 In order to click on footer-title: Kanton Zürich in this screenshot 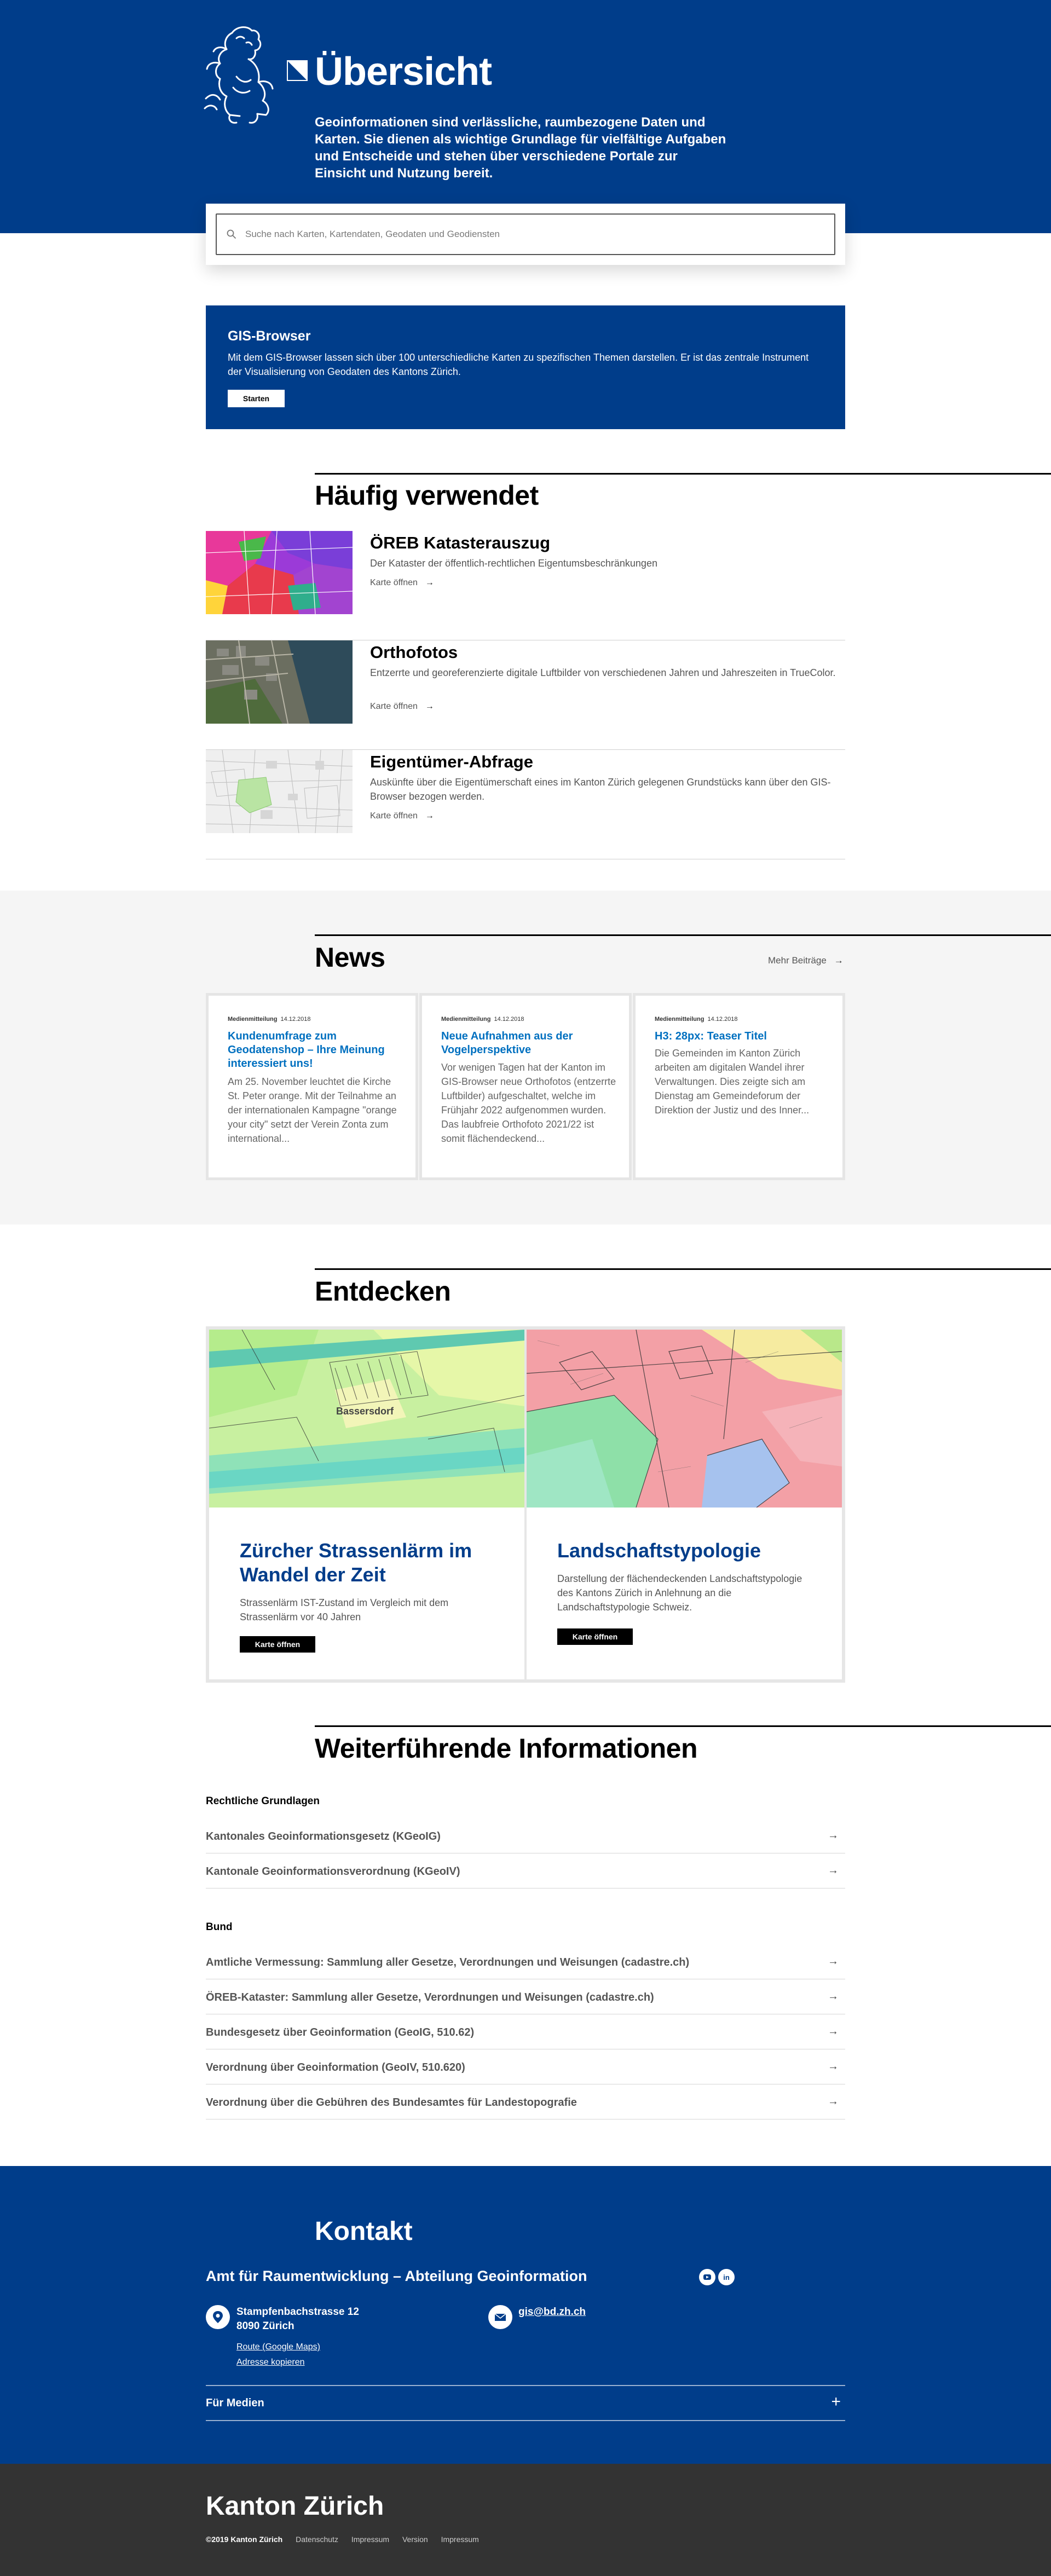, I will do `click(295, 2507)`.